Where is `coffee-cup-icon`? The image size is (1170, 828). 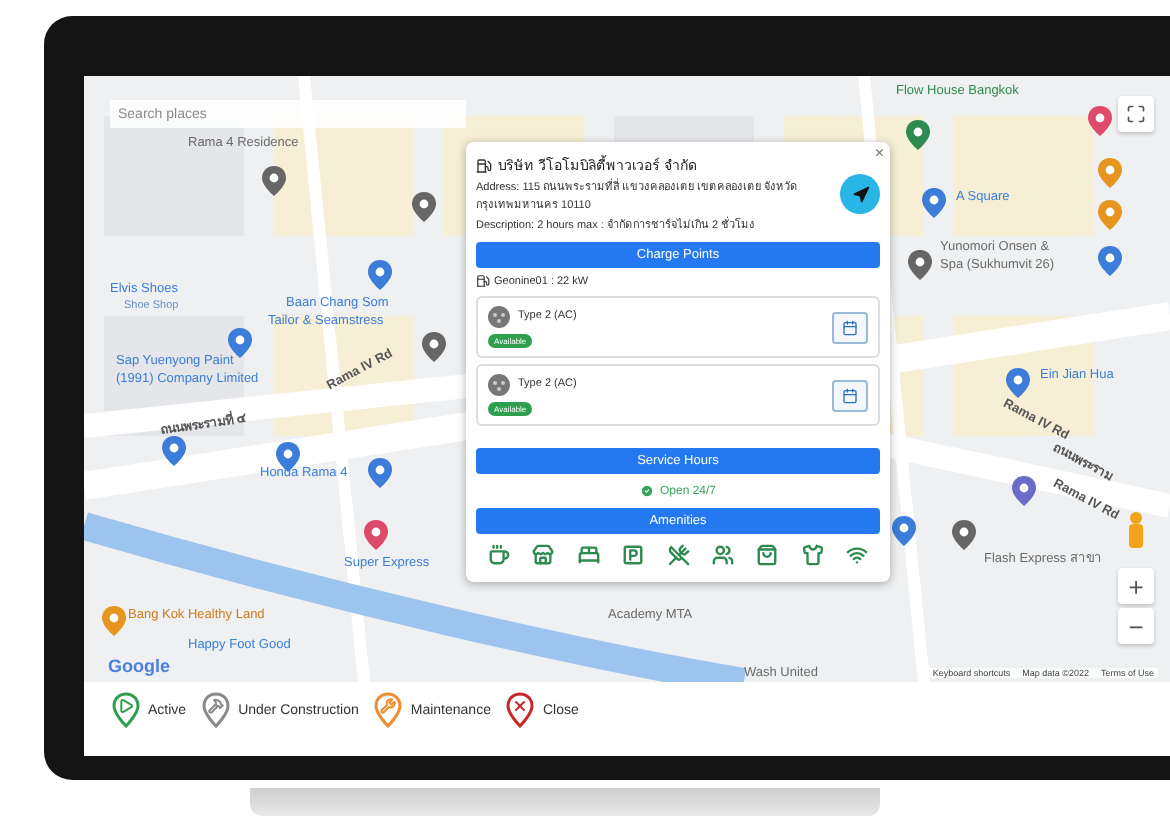 coffee-cup-icon is located at coordinates (499, 555).